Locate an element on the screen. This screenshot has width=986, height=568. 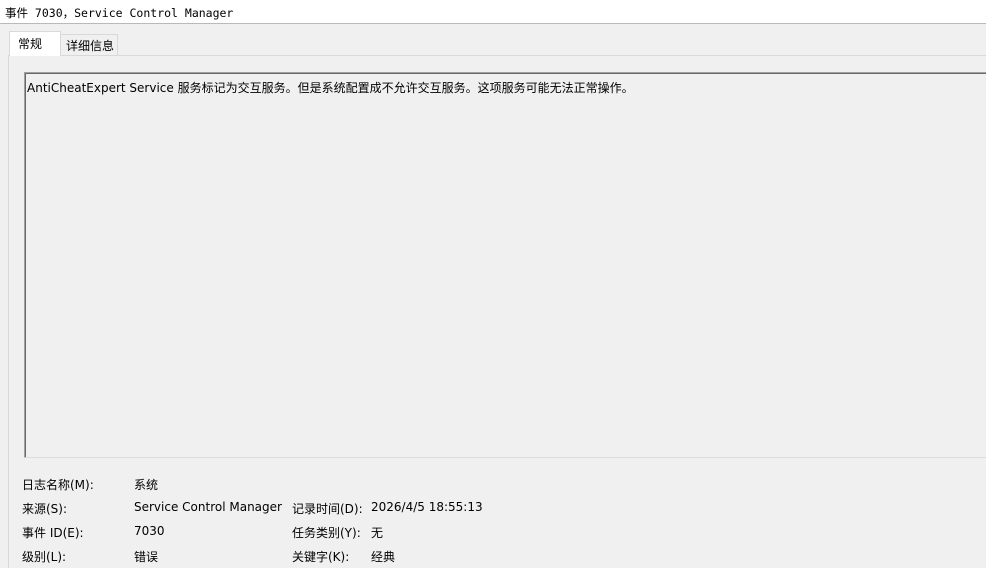
level-label: 级别(L): is located at coordinates (44, 557).